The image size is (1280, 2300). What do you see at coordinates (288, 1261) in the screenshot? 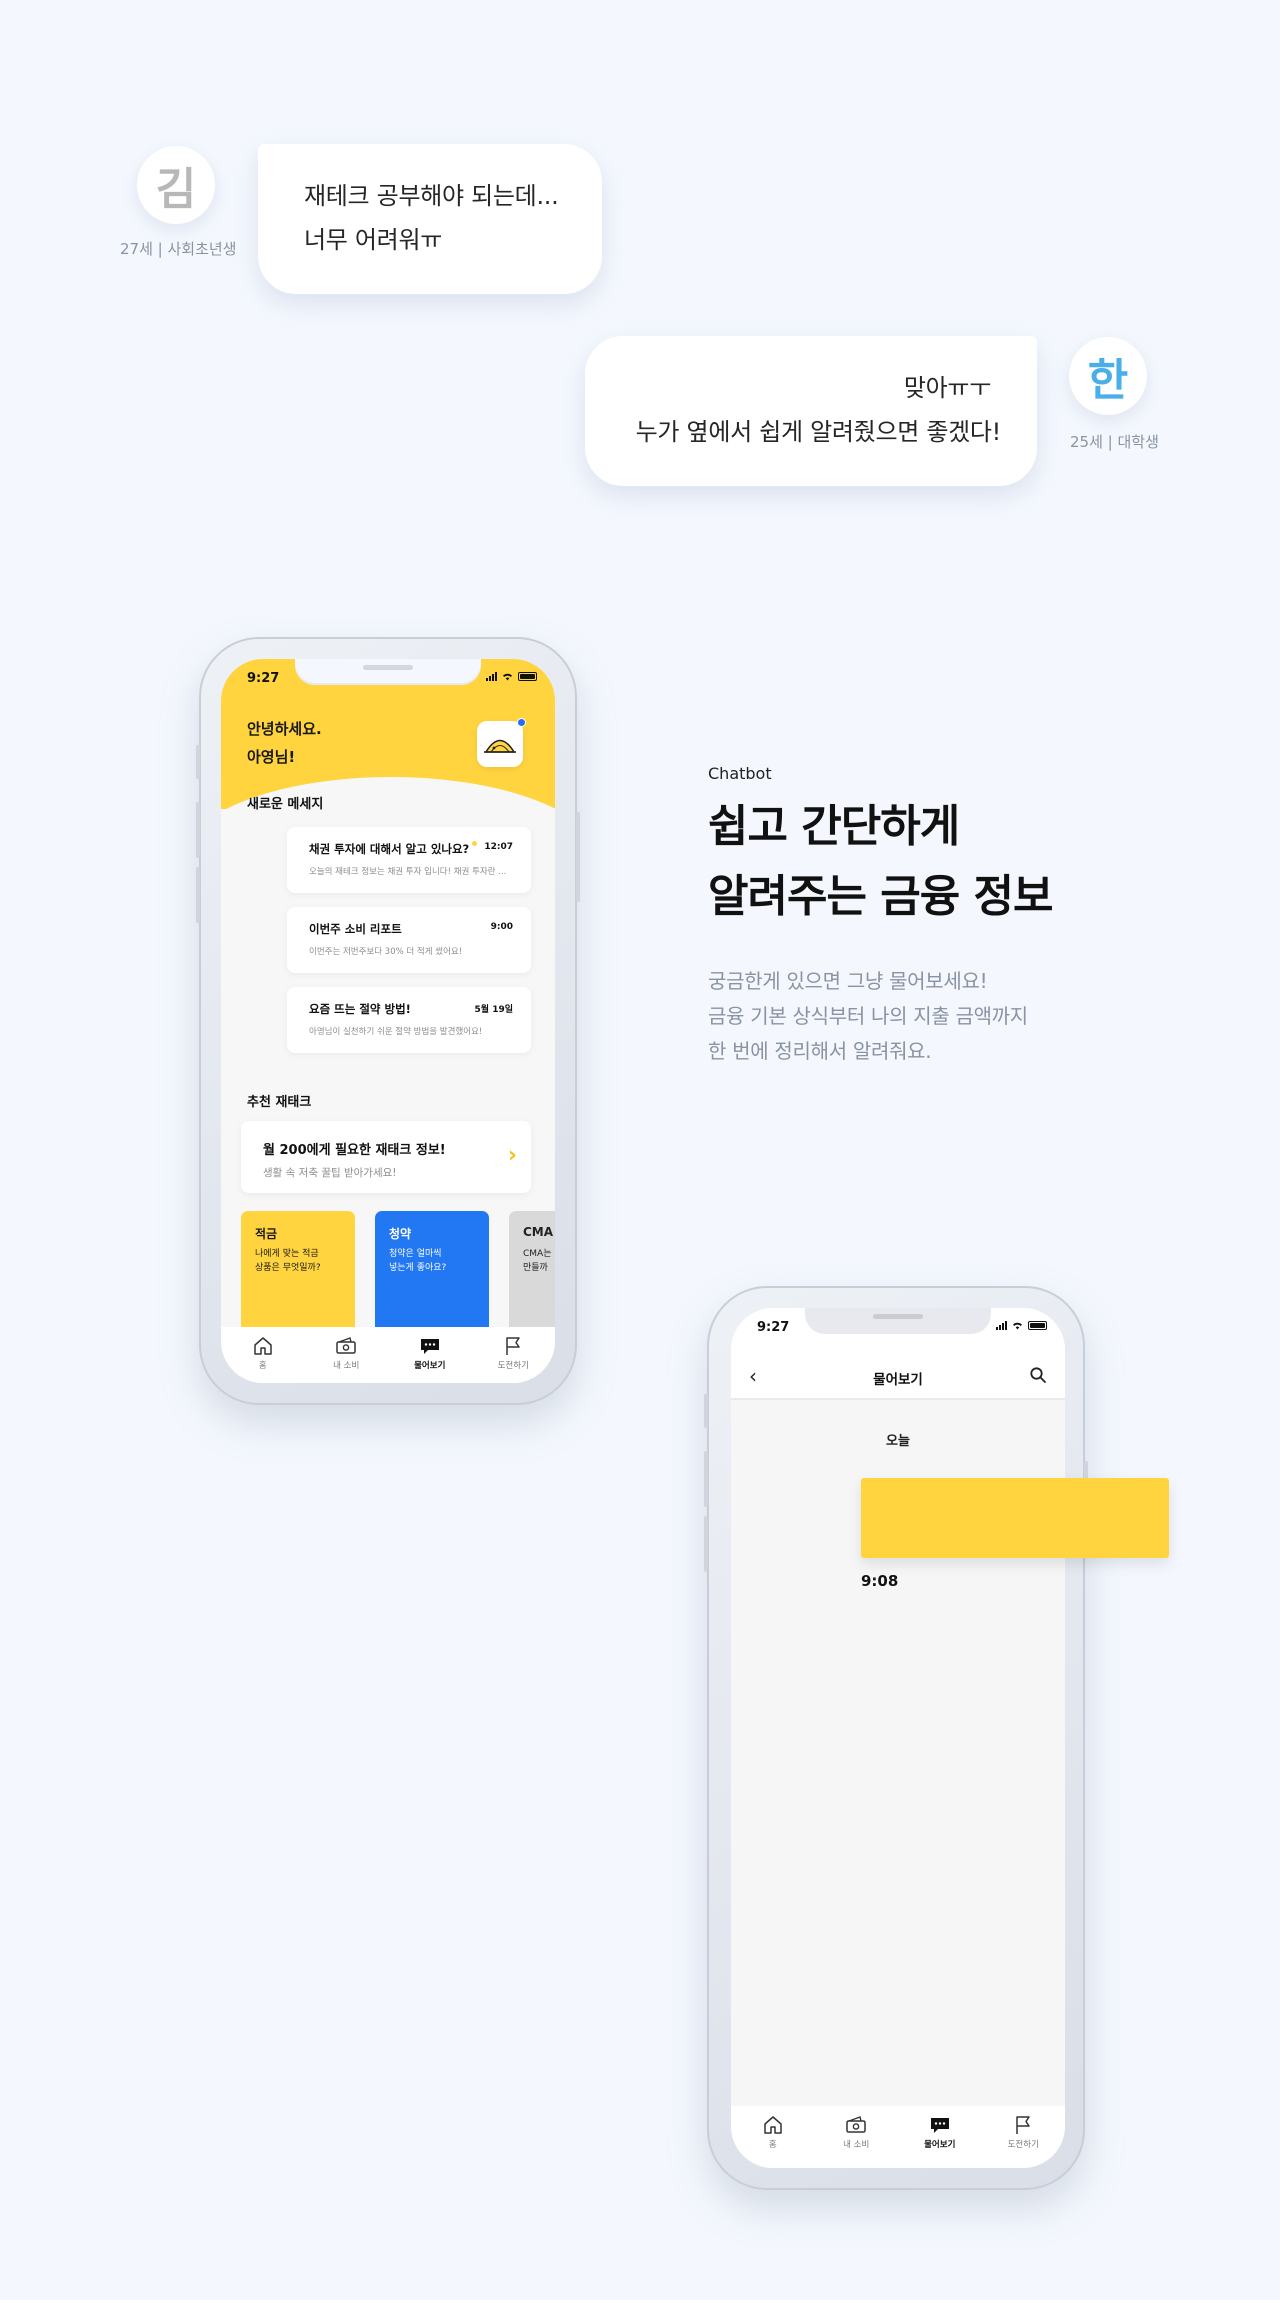
I see `tile-desc: 나에게 맞는 적금 상품은 무엇일까?` at bounding box center [288, 1261].